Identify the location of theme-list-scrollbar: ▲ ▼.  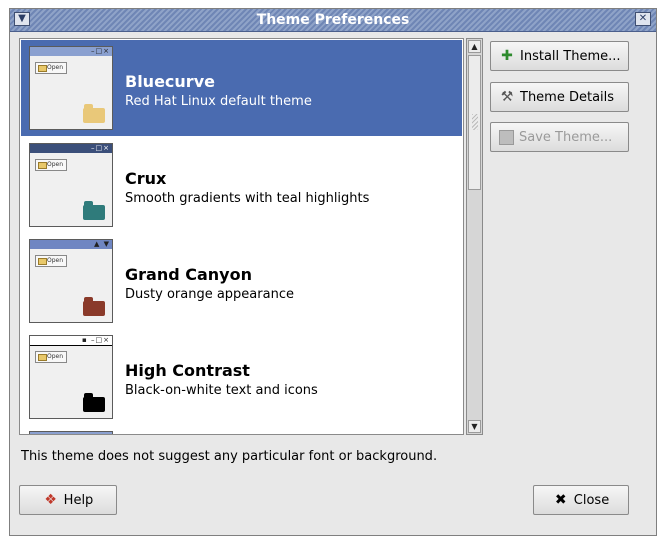
(474, 236).